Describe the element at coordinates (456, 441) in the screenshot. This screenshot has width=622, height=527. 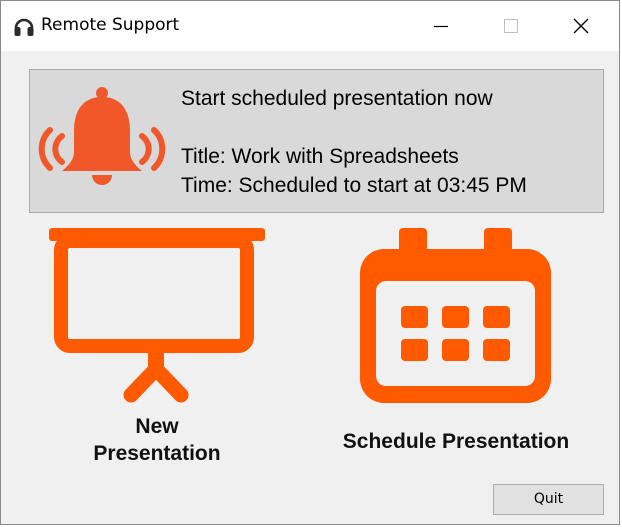
I see `schedule-presentation-label: Schedule Presentation` at that location.